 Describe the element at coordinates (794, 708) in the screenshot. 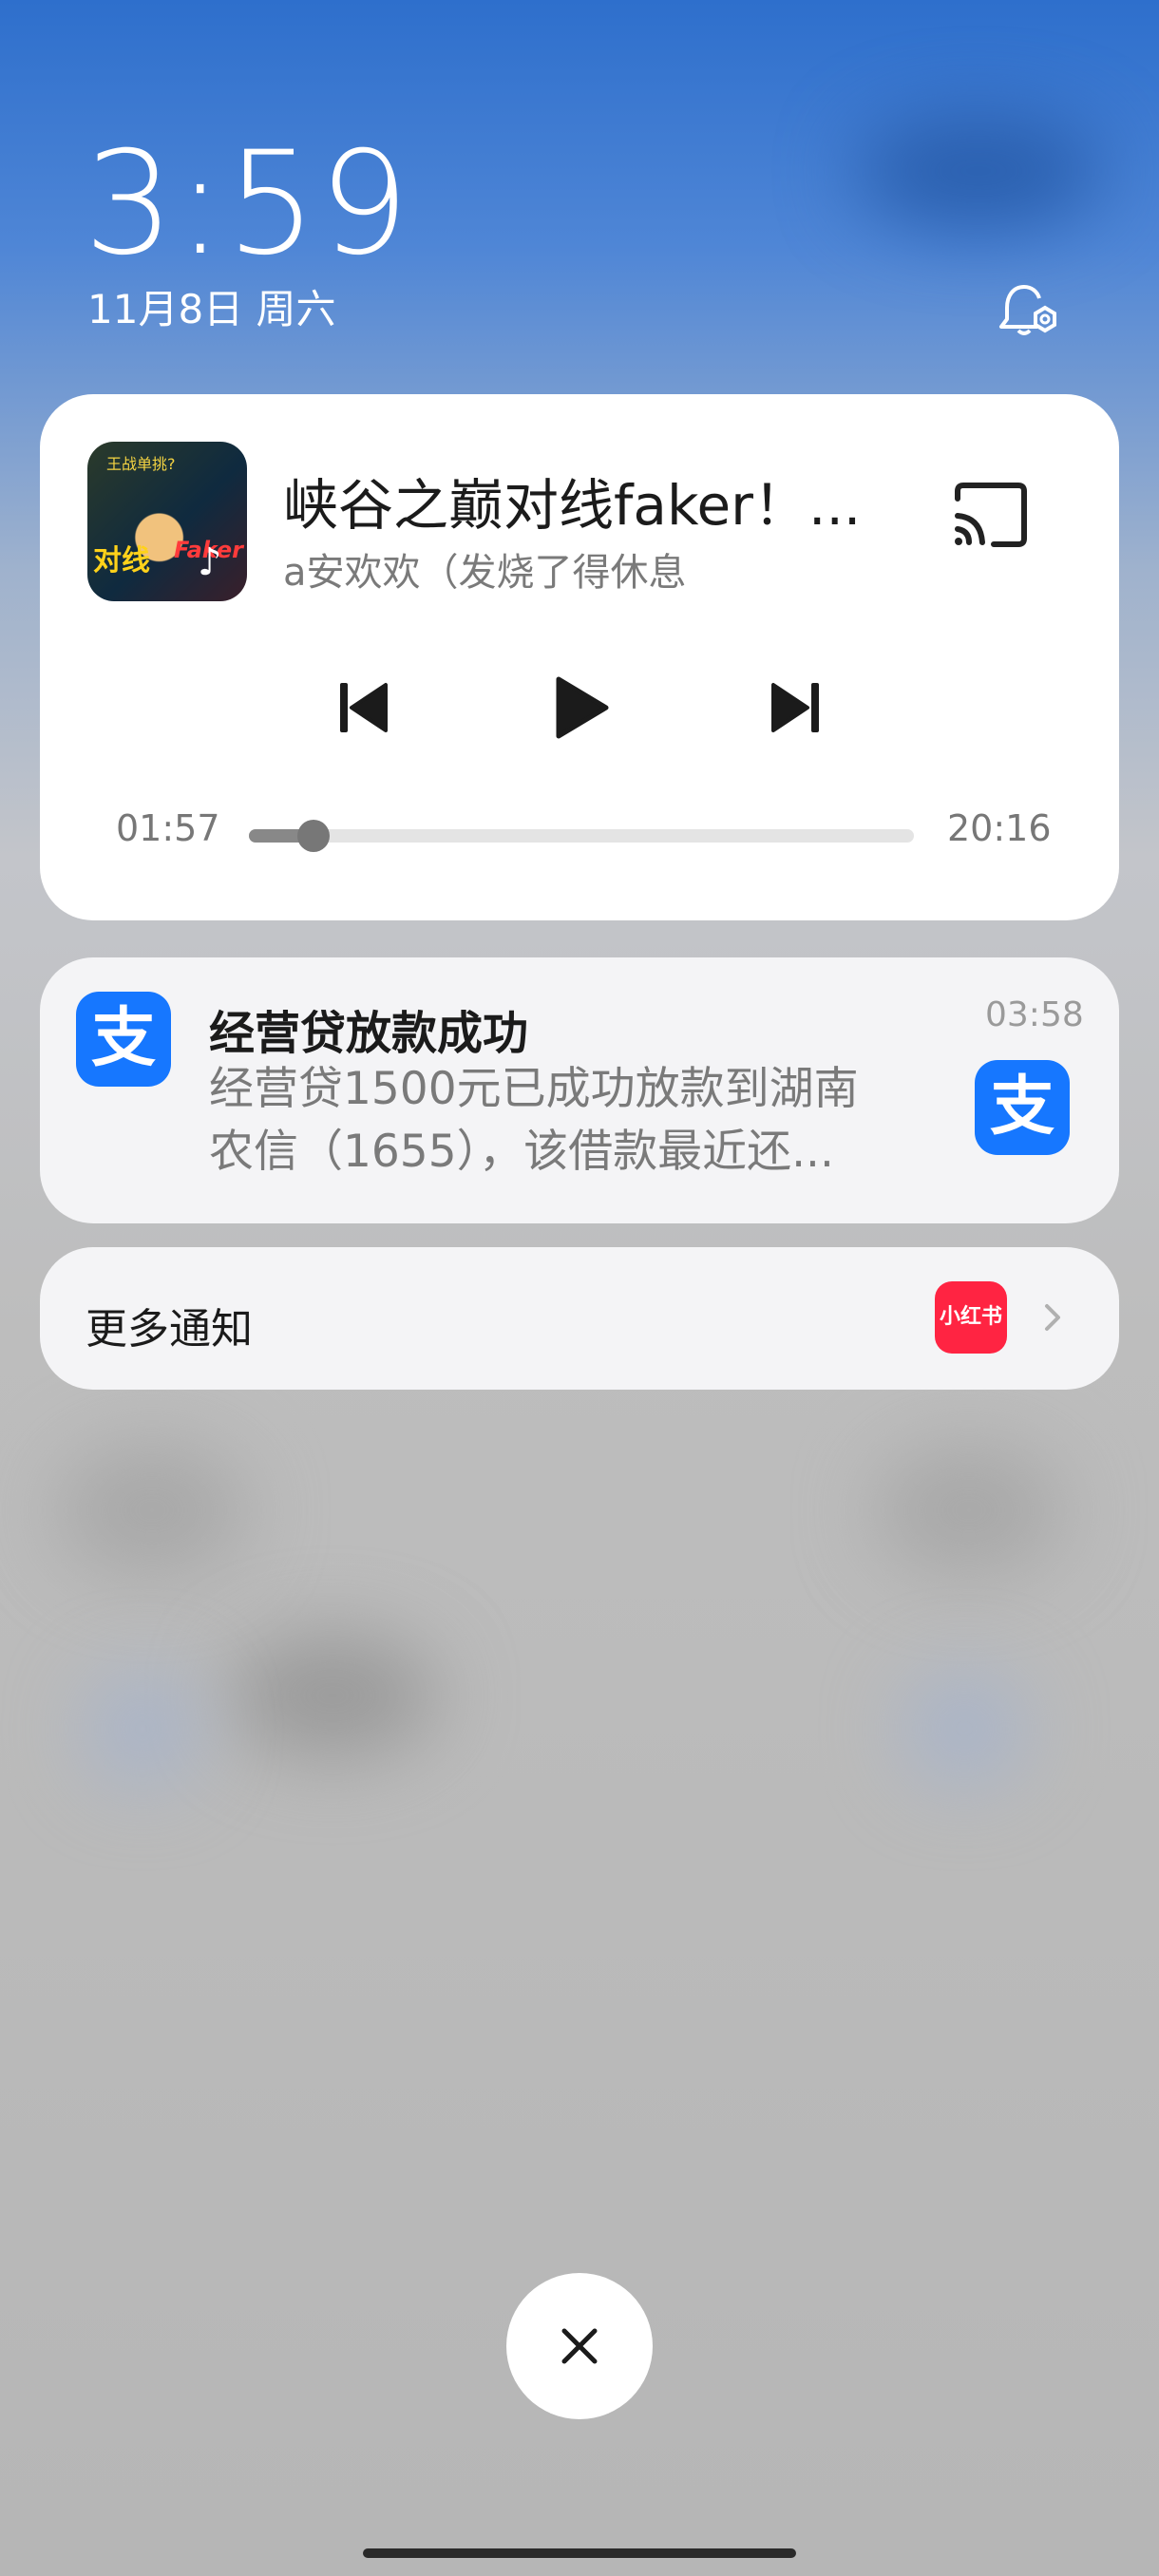

I see `next-icon` at that location.